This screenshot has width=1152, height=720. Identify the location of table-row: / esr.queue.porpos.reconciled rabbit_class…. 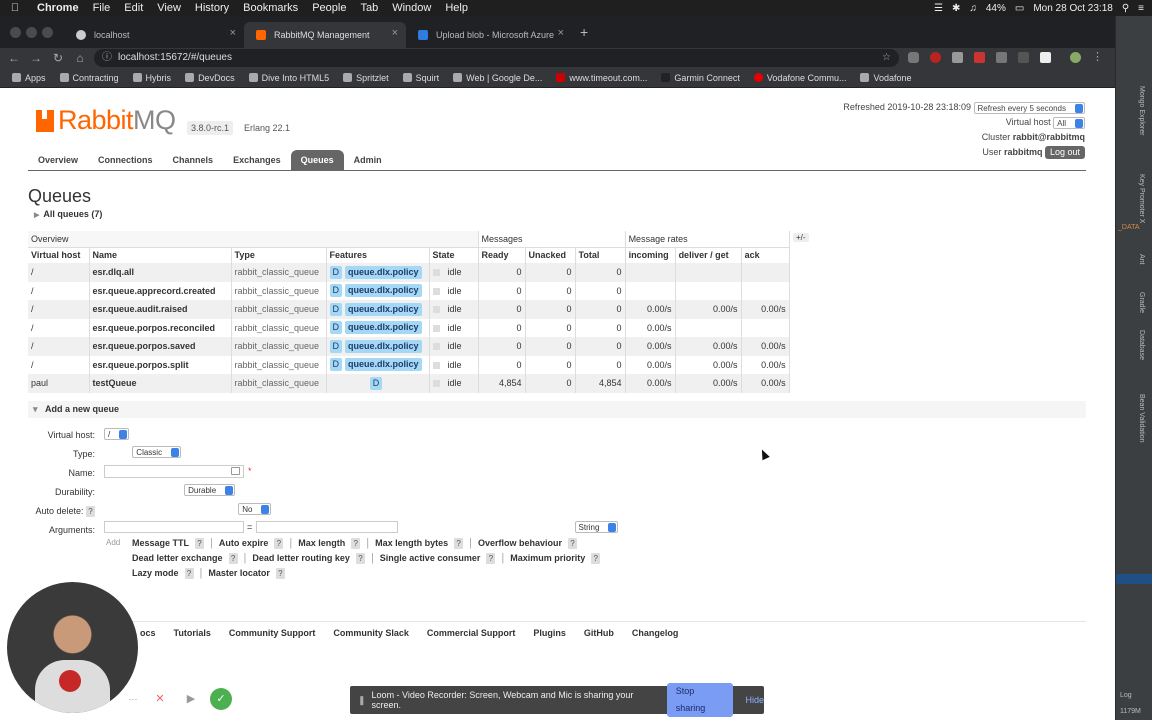
(409, 327).